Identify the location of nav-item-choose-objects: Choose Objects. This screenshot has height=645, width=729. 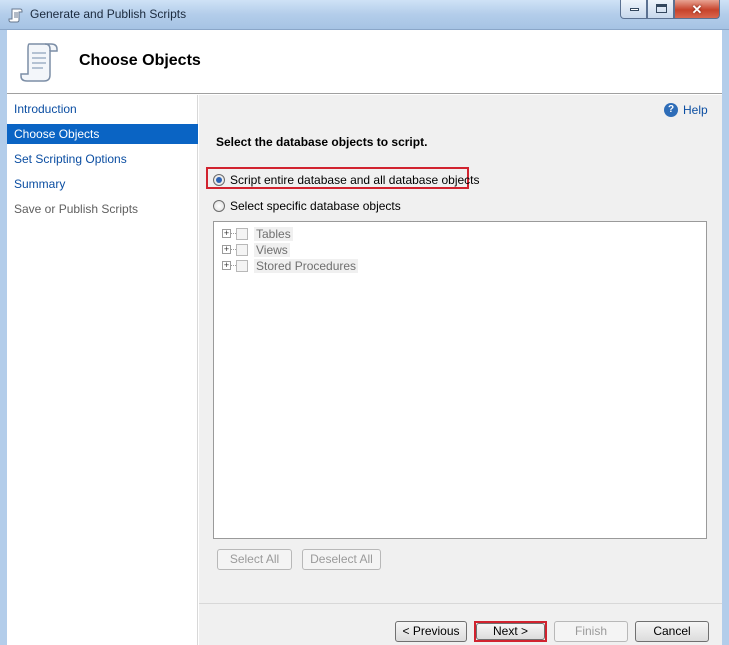
(102, 134).